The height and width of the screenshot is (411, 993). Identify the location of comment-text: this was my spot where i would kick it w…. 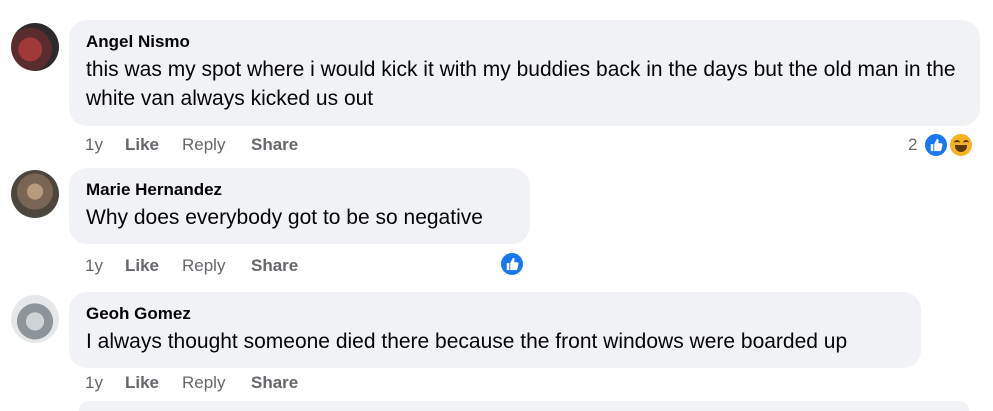
(521, 84).